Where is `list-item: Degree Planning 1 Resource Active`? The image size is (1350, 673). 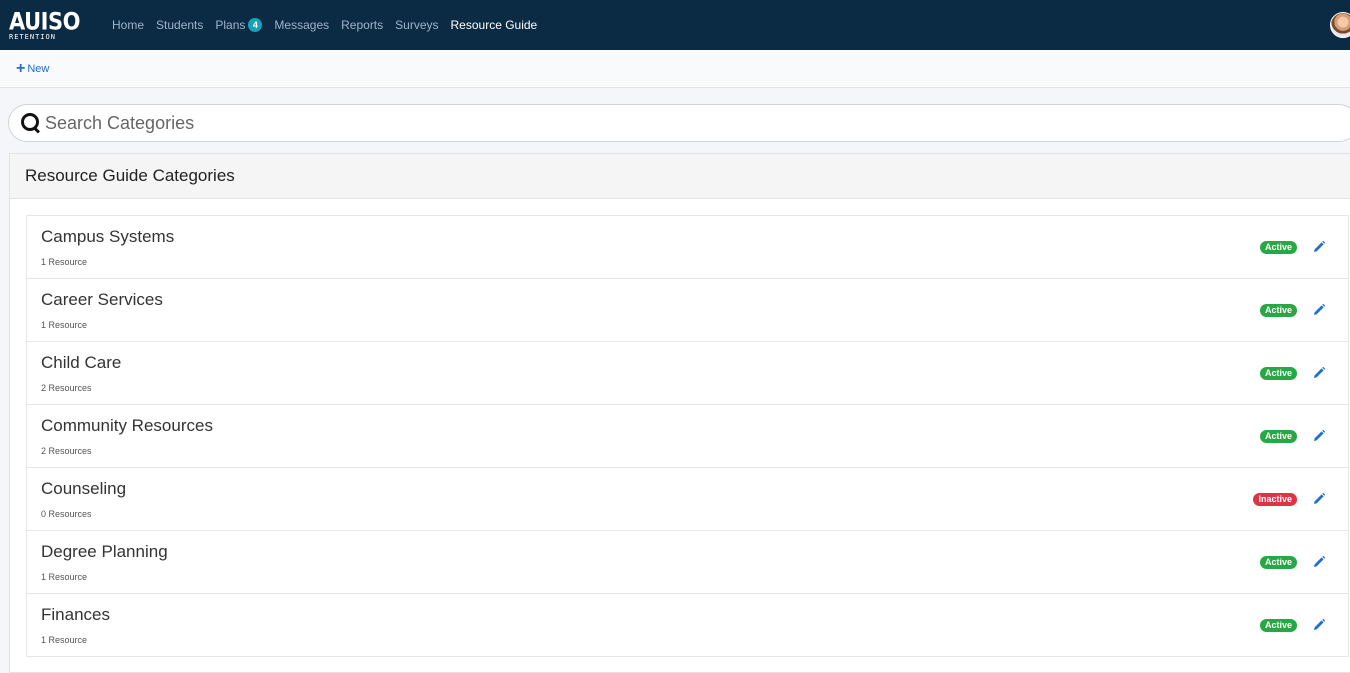 list-item: Degree Planning 1 Resource Active is located at coordinates (687, 562).